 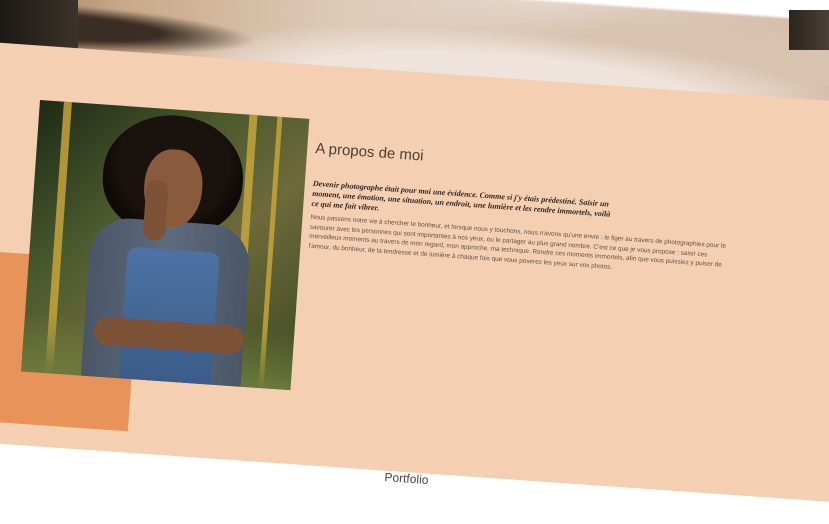 I want to click on hero-image-shadow-right, so click(x=809, y=30).